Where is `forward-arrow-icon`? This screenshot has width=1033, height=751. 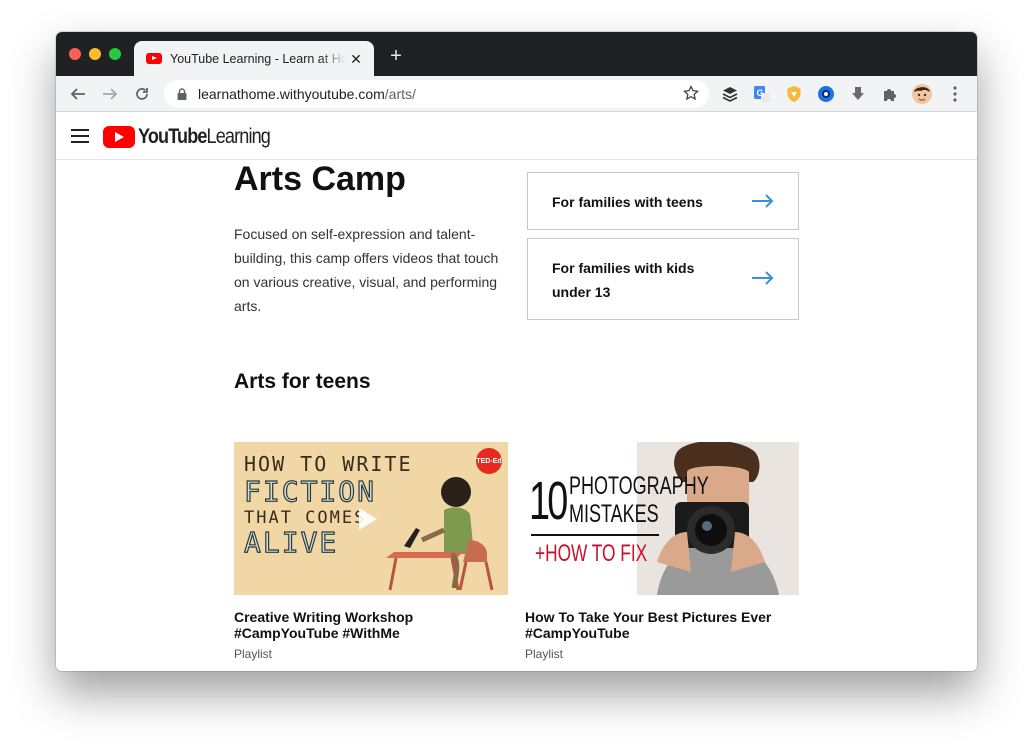 forward-arrow-icon is located at coordinates (110, 94).